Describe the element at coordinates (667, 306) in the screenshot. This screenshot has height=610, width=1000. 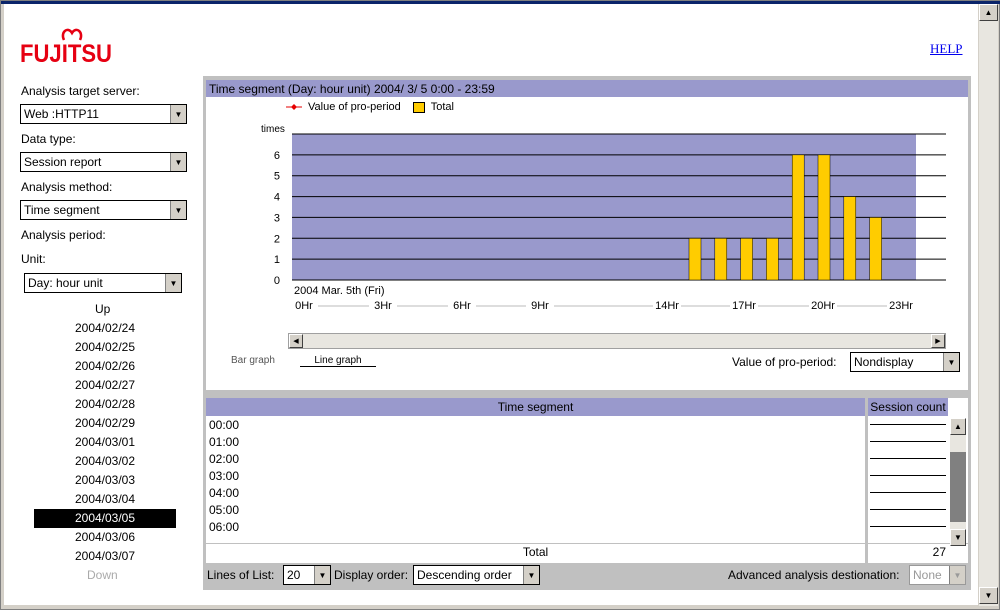
I see `x-tick-label: 14Hr` at that location.